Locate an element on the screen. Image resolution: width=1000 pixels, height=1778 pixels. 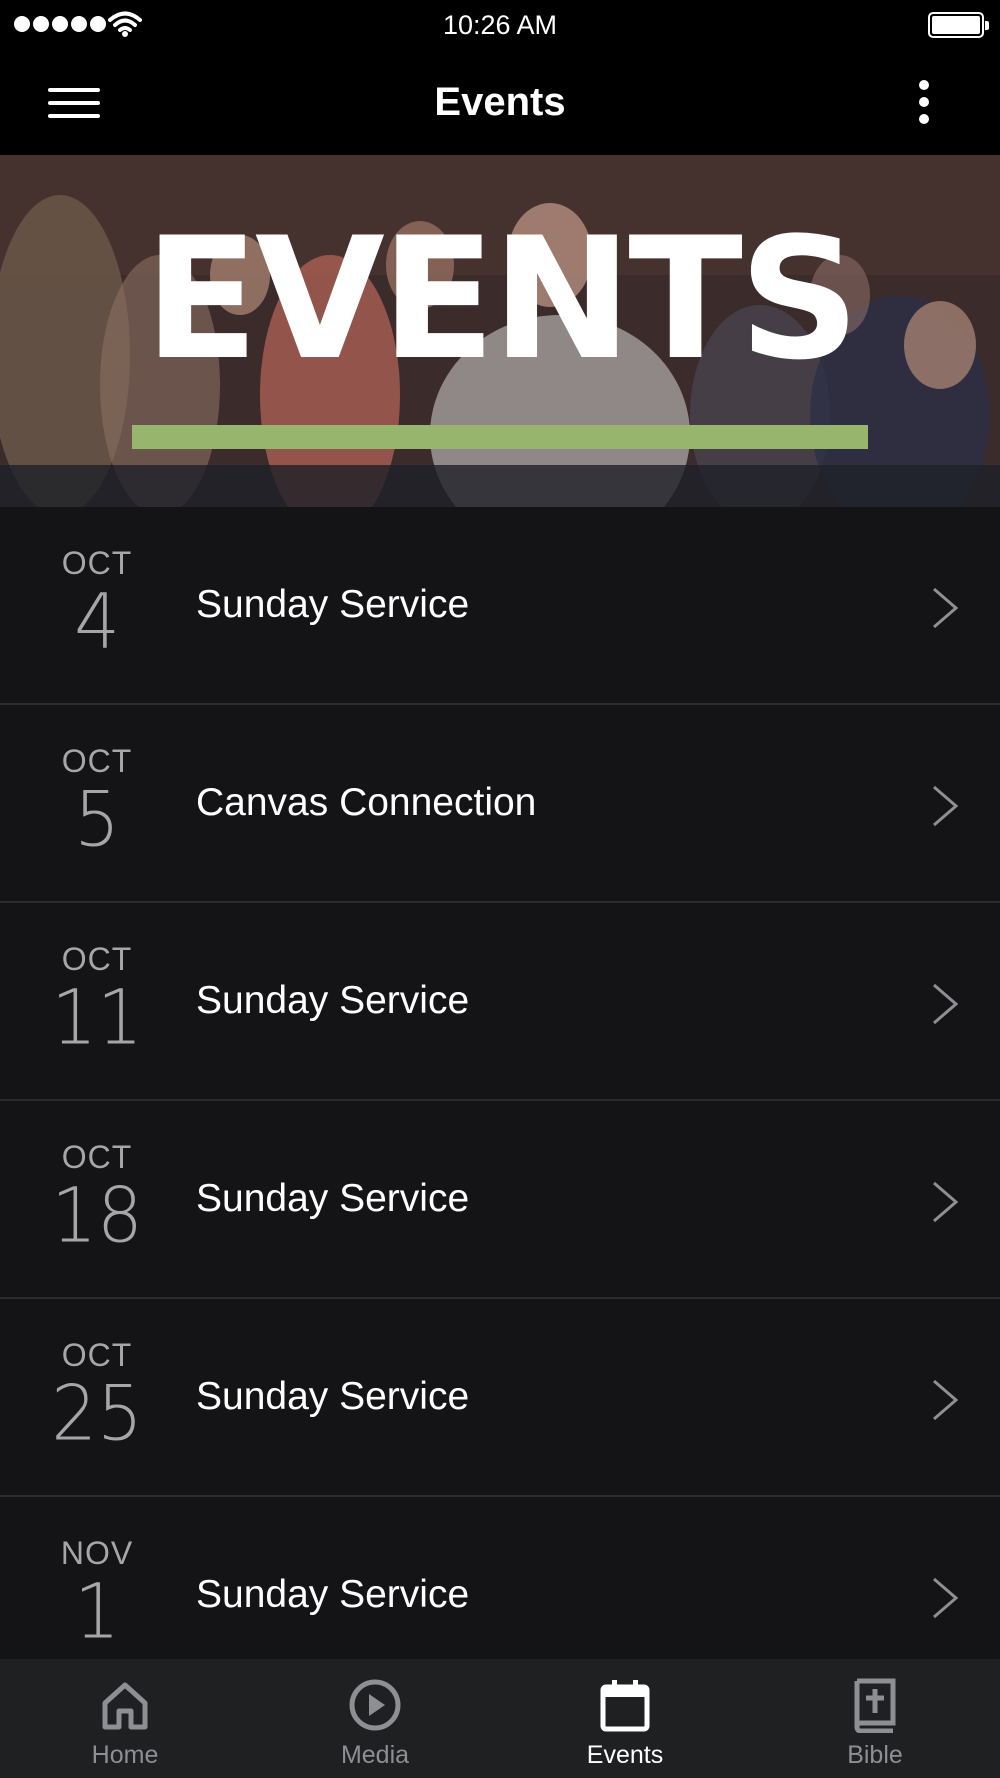
status-time: 10:26 AM is located at coordinates (500, 25).